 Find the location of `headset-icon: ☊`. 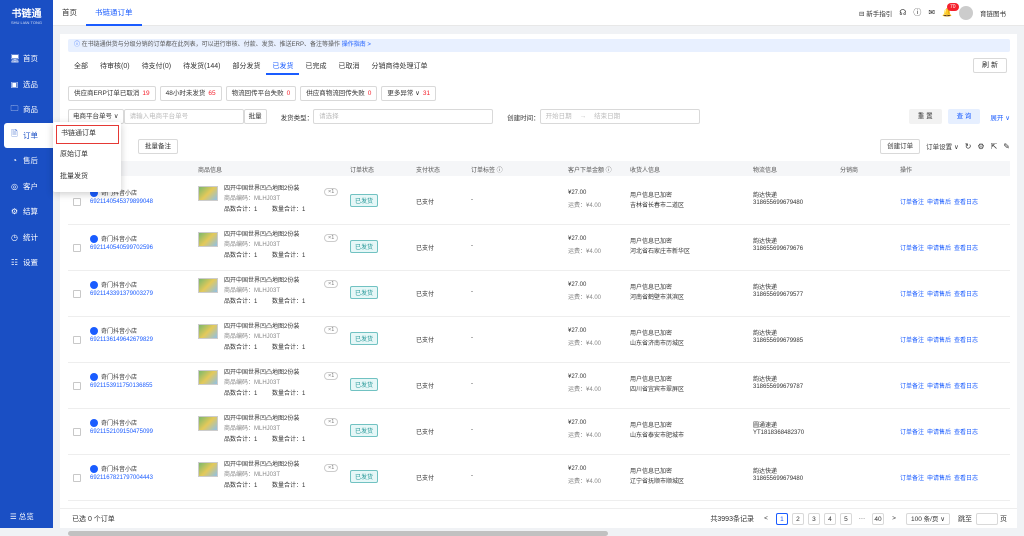

headset-icon: ☊ is located at coordinates (902, 12).